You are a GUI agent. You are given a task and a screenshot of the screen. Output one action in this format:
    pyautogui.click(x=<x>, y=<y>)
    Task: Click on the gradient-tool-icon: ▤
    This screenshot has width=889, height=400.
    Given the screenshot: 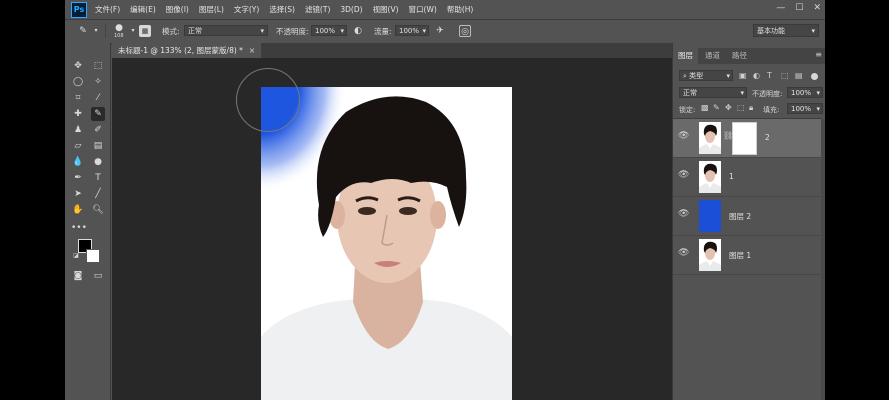 What is the action you would take?
    pyautogui.click(x=98, y=146)
    